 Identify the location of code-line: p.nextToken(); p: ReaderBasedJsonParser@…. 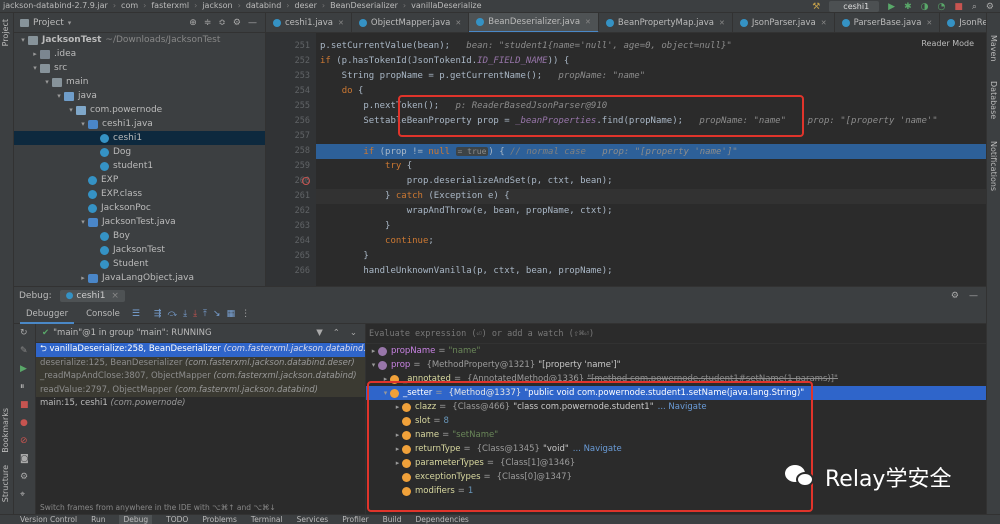
(651, 106).